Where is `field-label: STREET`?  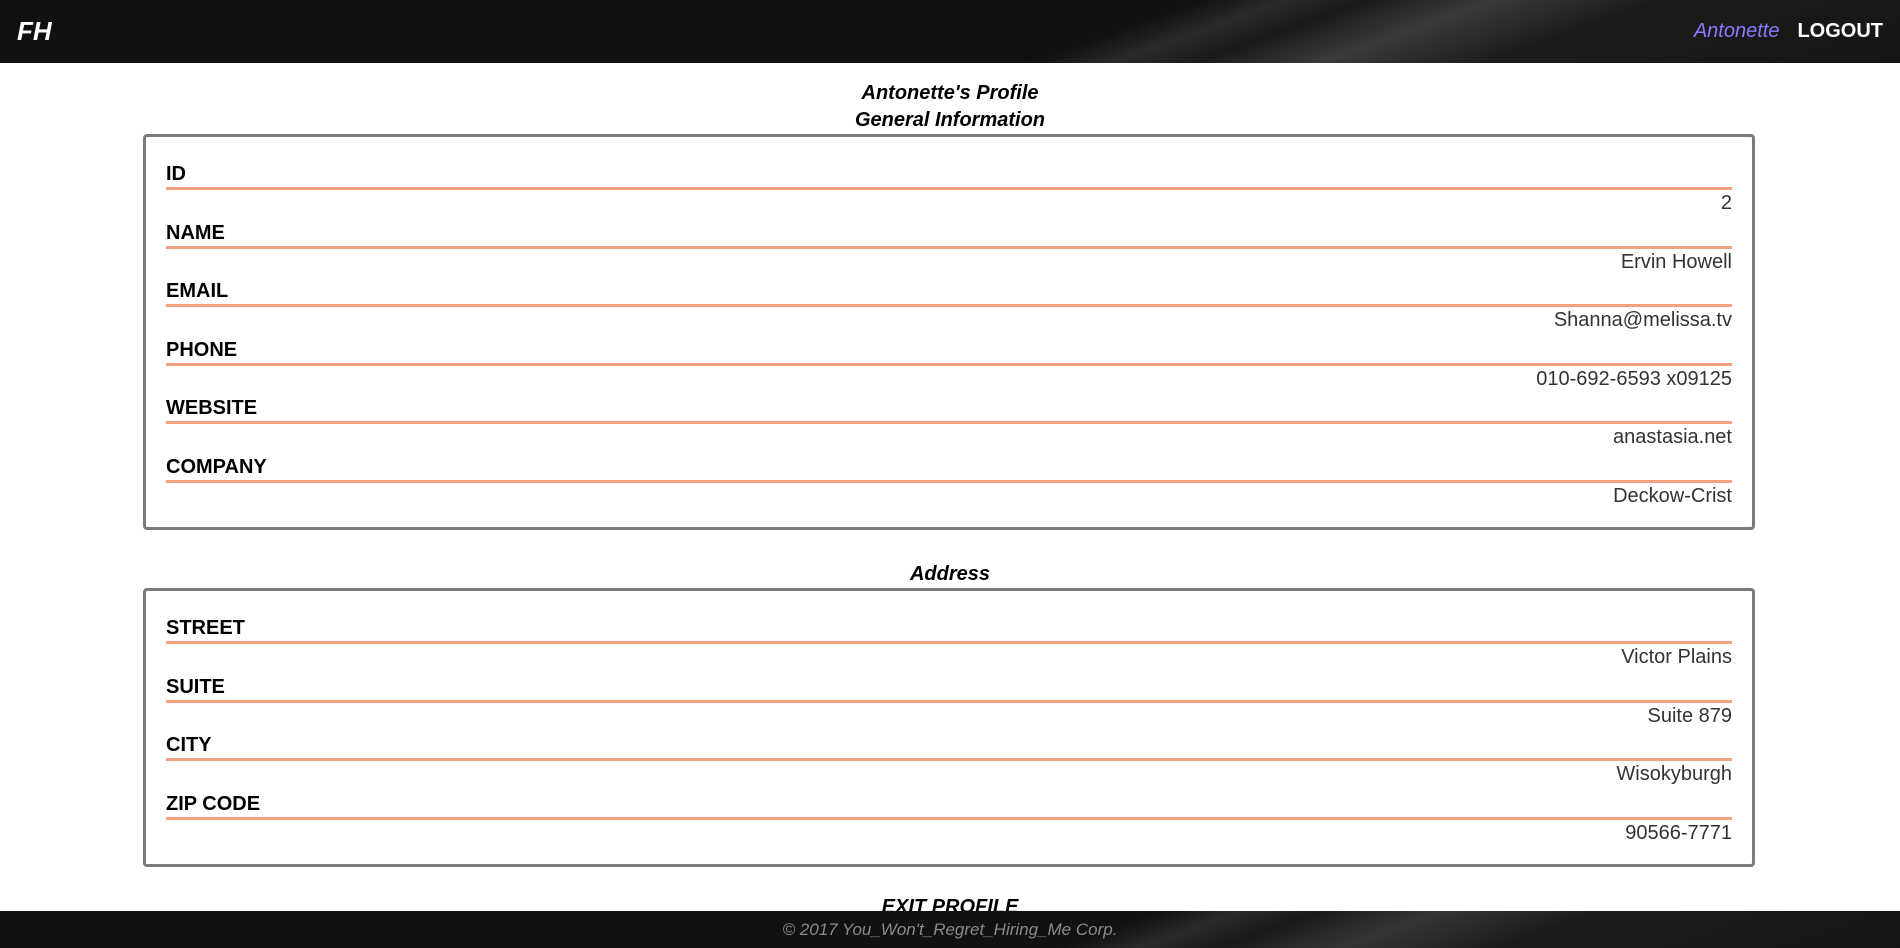
field-label: STREET is located at coordinates (205, 628).